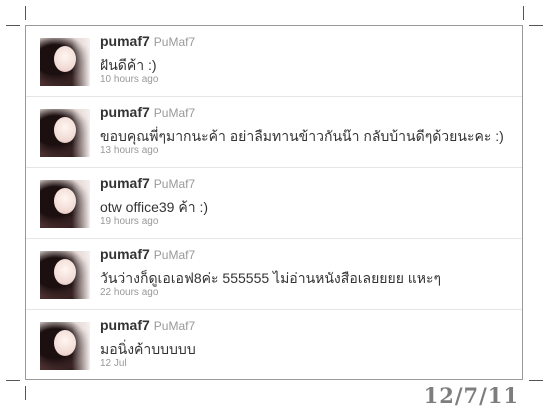  I want to click on tweet-timestamp: 12 Jul, so click(113, 363).